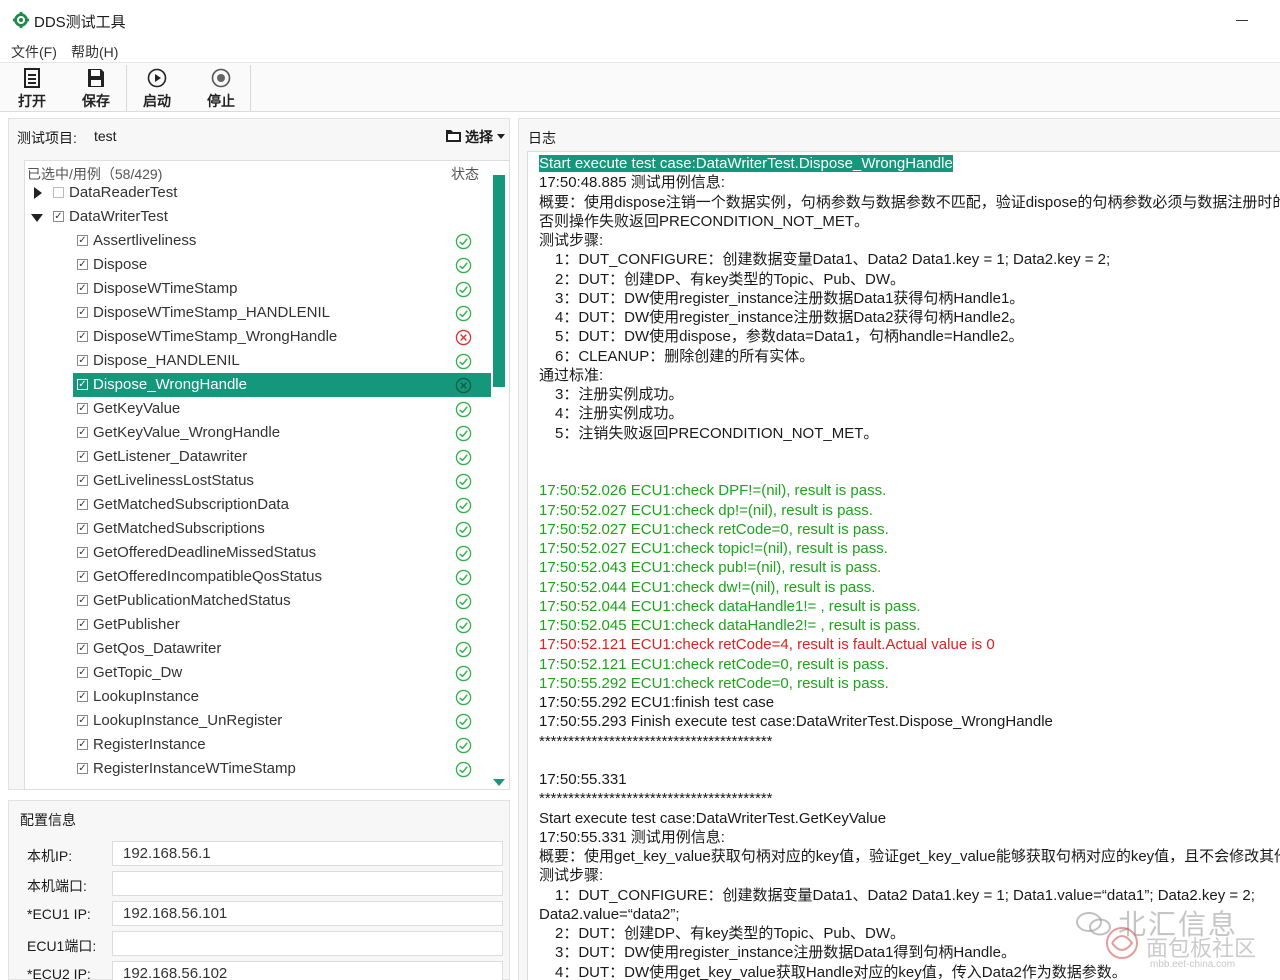 This screenshot has width=1280, height=980. I want to click on expand-right-icon, so click(38, 193).